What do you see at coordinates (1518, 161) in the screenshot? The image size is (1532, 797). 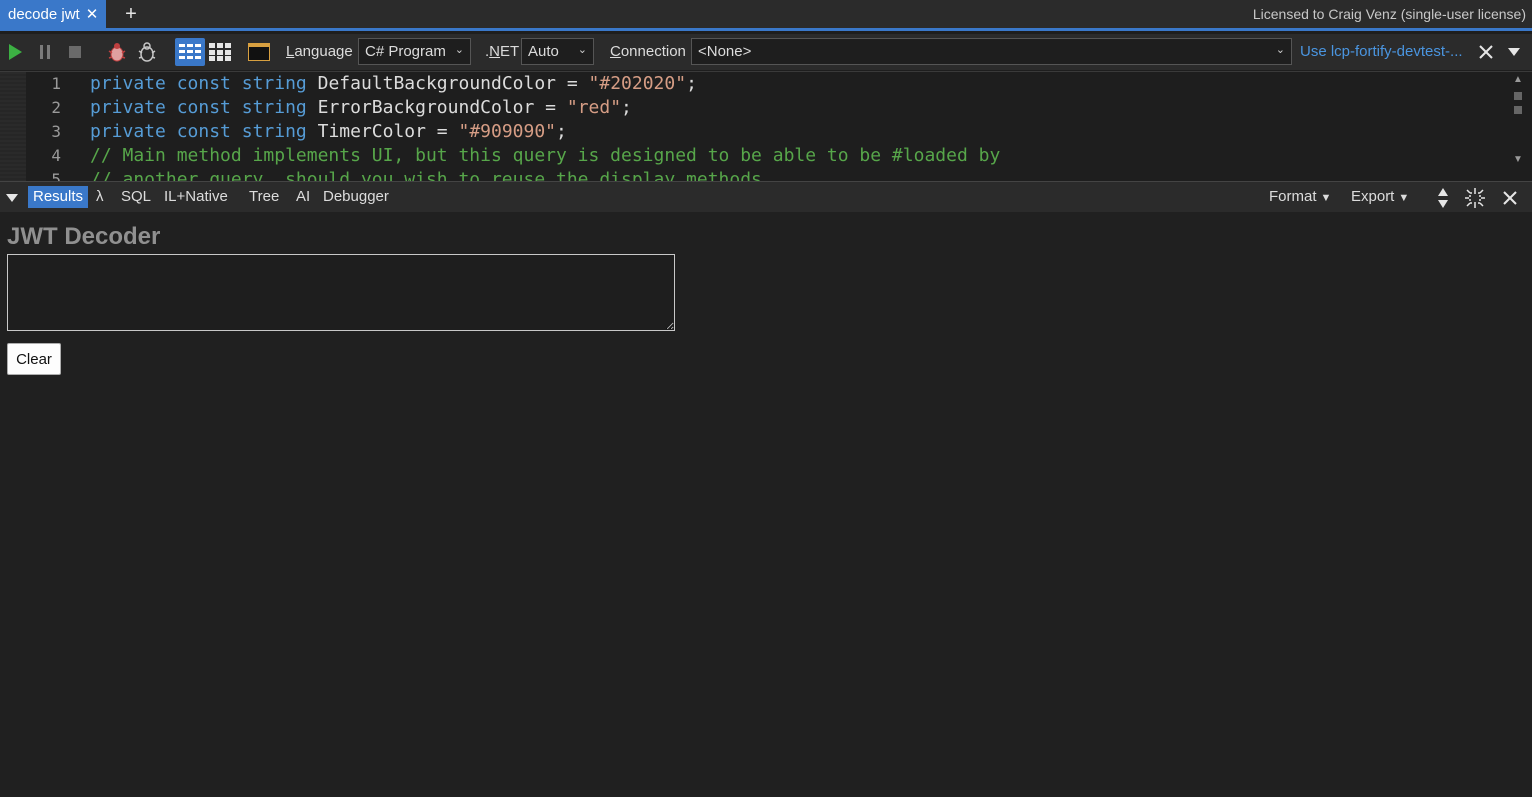 I see `scroll-down-icon: ▼` at bounding box center [1518, 161].